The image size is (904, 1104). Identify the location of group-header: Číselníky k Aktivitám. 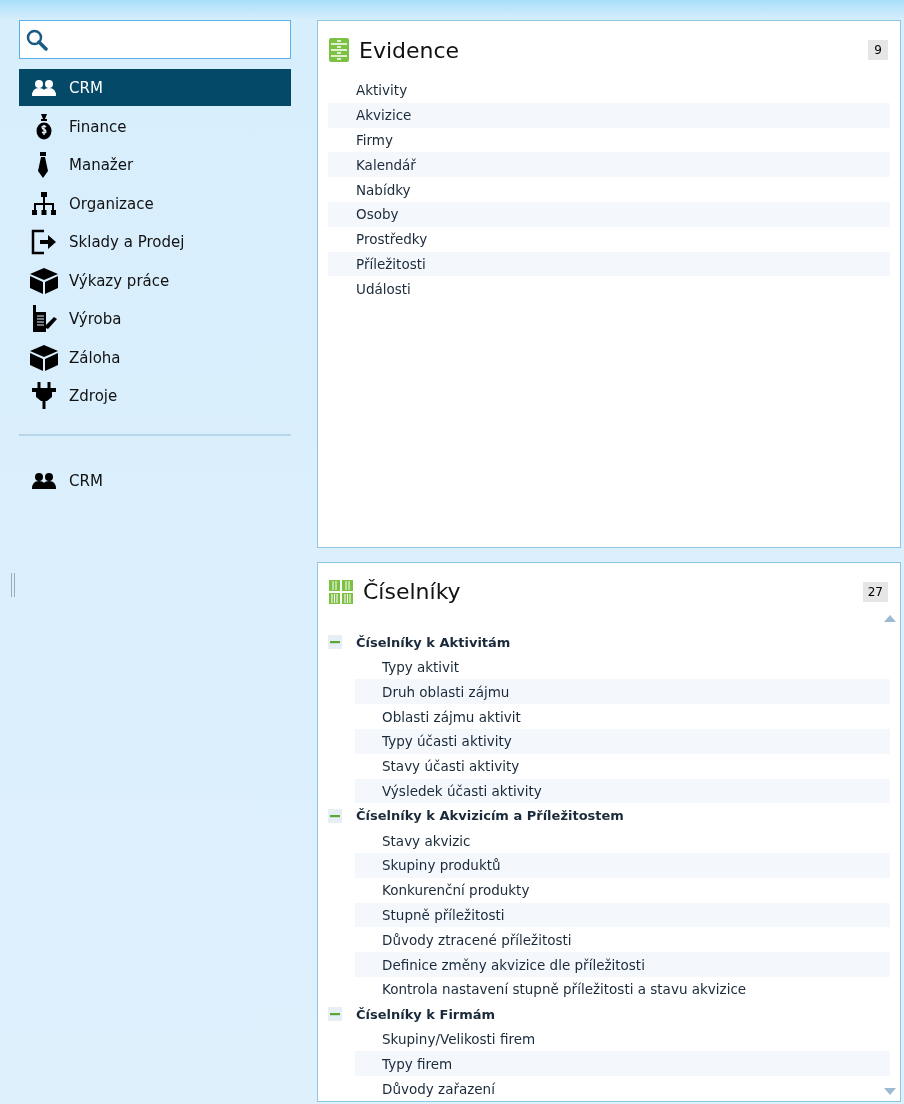
(433, 642).